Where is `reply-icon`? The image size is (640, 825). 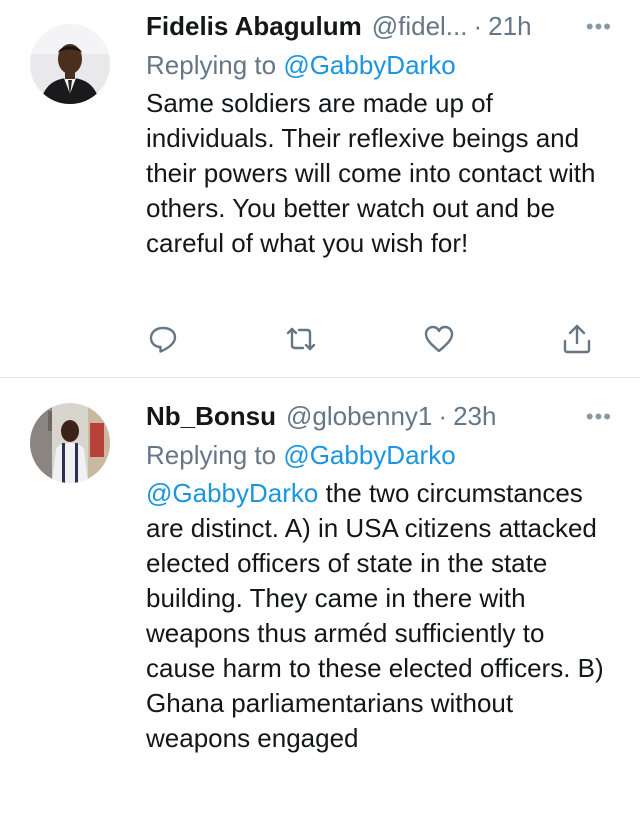 reply-icon is located at coordinates (163, 339).